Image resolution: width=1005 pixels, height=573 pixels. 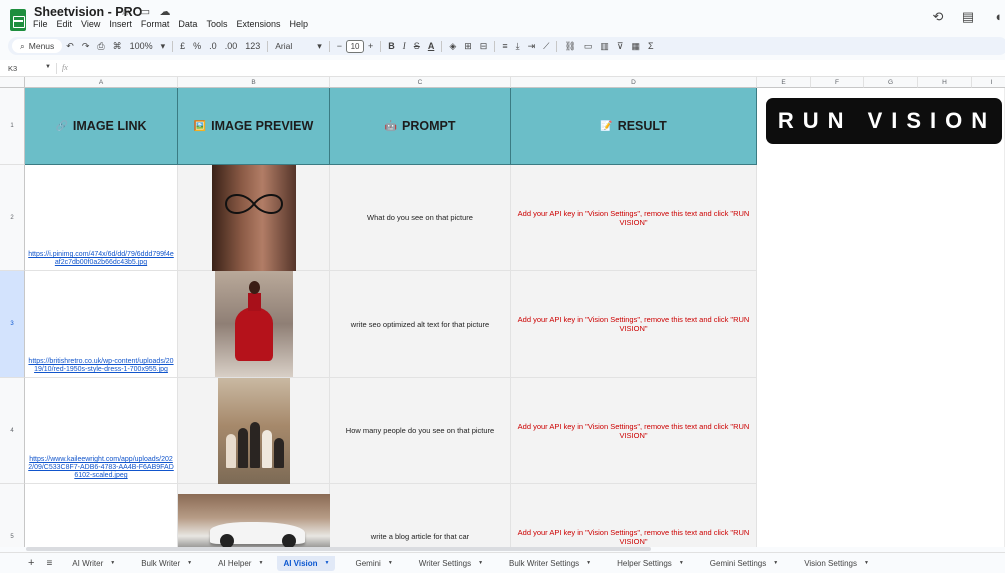 I want to click on text-rotation-icon: ⟋, so click(x=546, y=46).